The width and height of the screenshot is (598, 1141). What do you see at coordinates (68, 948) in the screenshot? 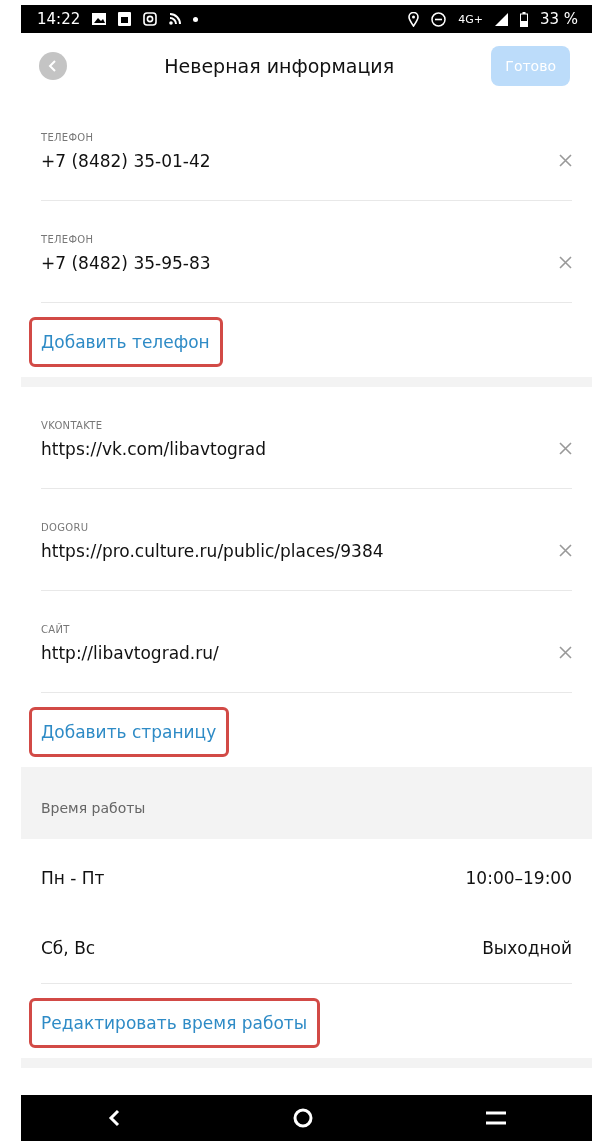
I see `days-text: Сб, Вс` at bounding box center [68, 948].